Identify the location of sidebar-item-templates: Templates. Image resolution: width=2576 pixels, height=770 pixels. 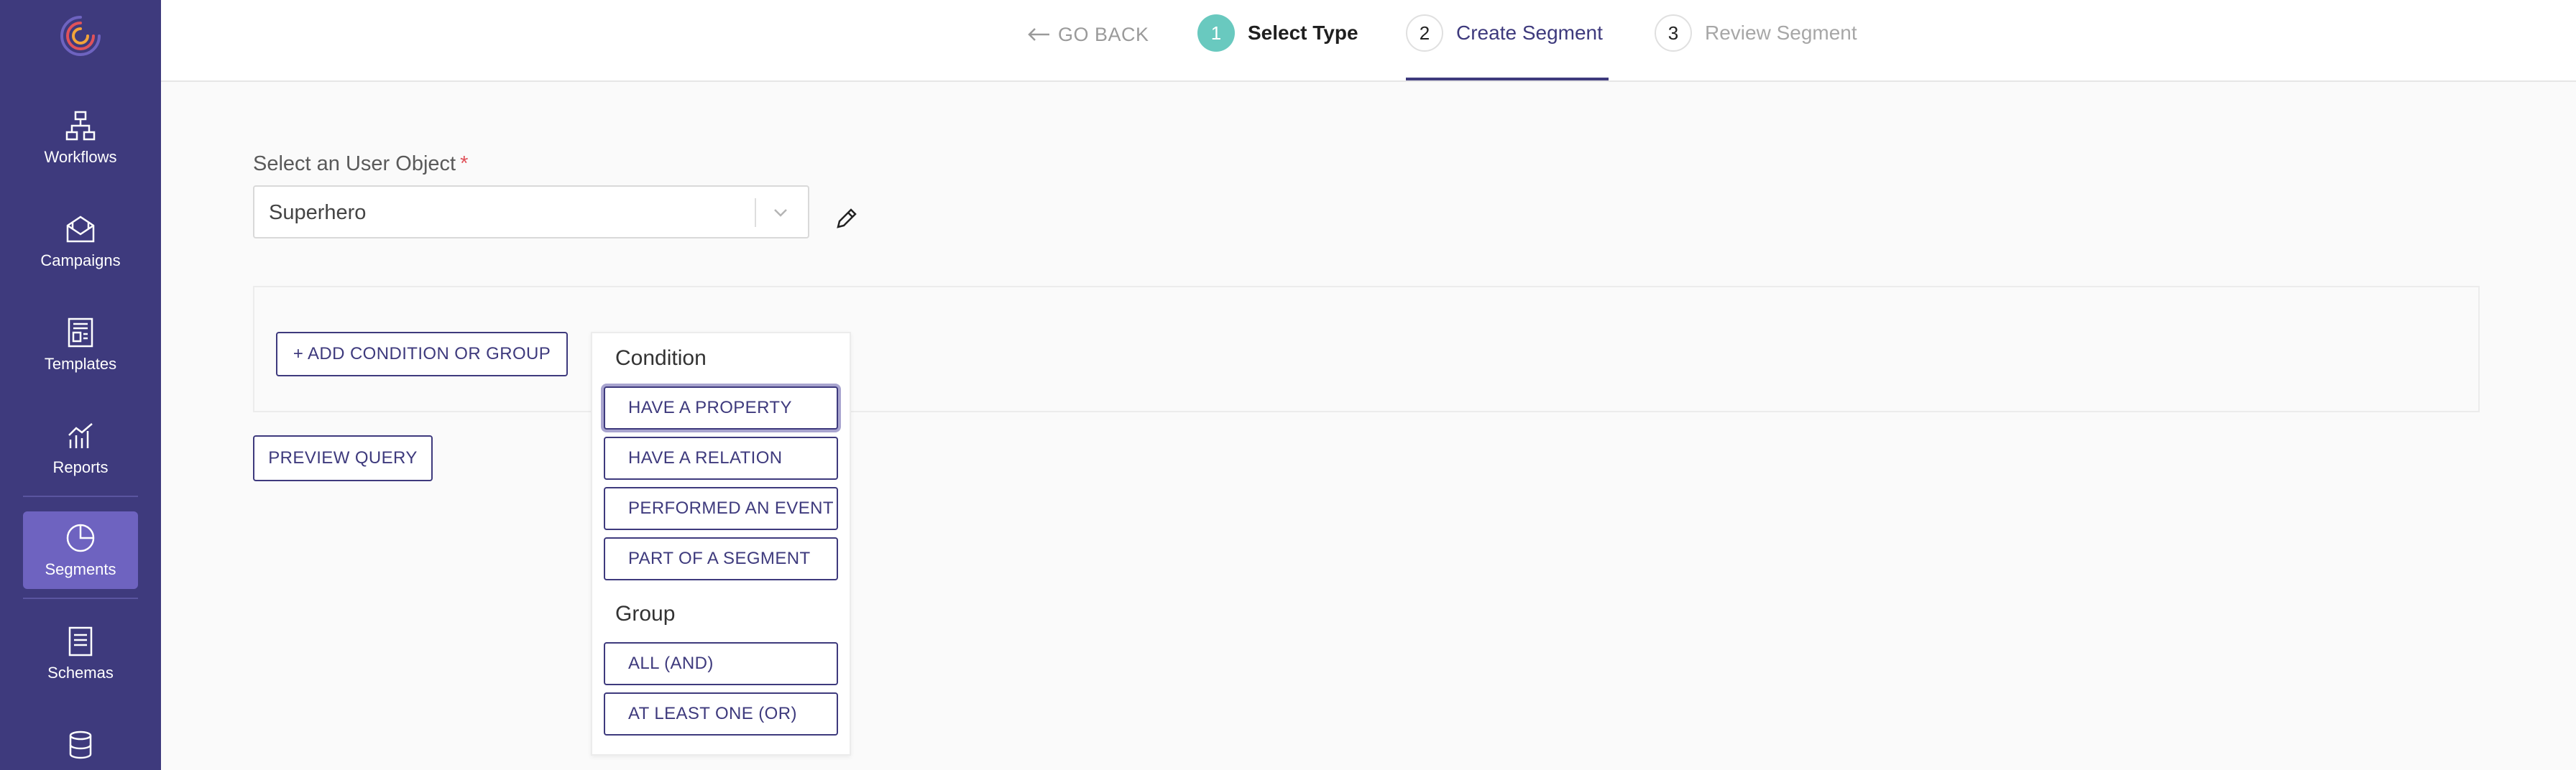
(80, 345).